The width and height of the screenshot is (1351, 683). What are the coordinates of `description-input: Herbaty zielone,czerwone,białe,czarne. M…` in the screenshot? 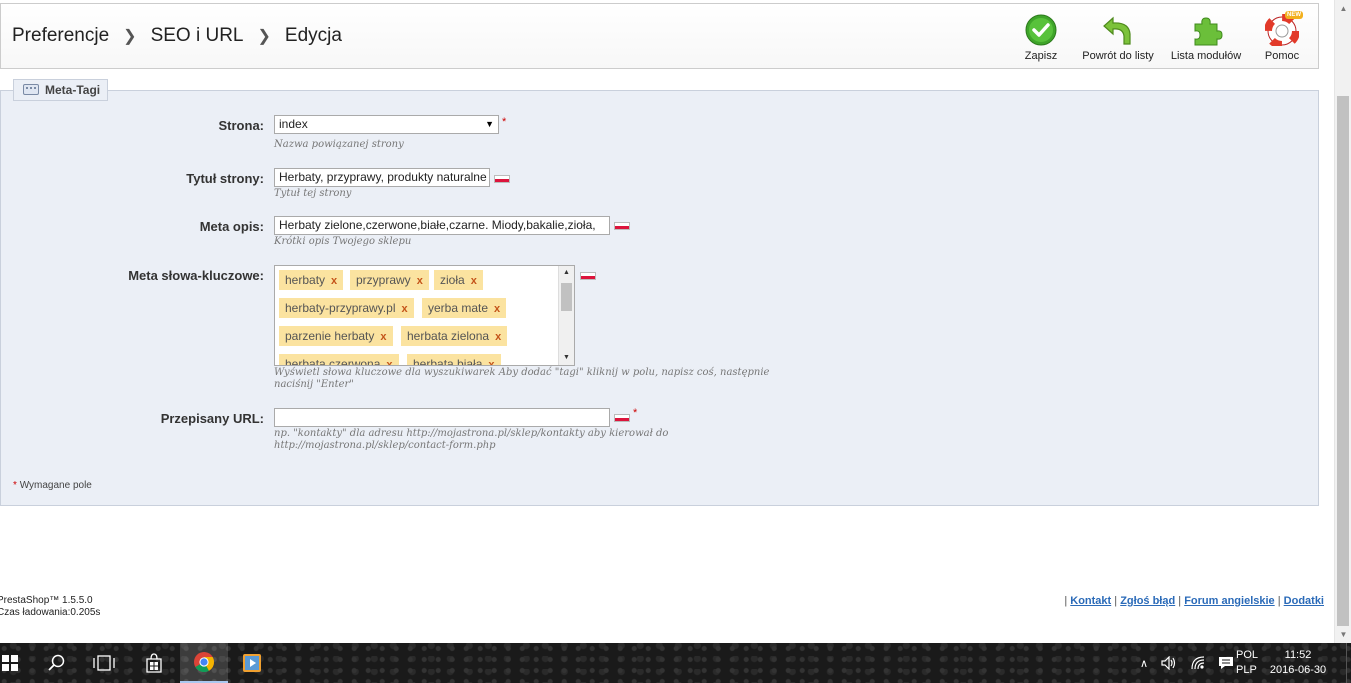 It's located at (442, 225).